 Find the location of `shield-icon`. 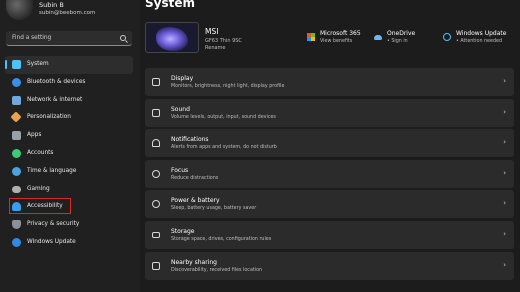

shield-icon is located at coordinates (16, 225).